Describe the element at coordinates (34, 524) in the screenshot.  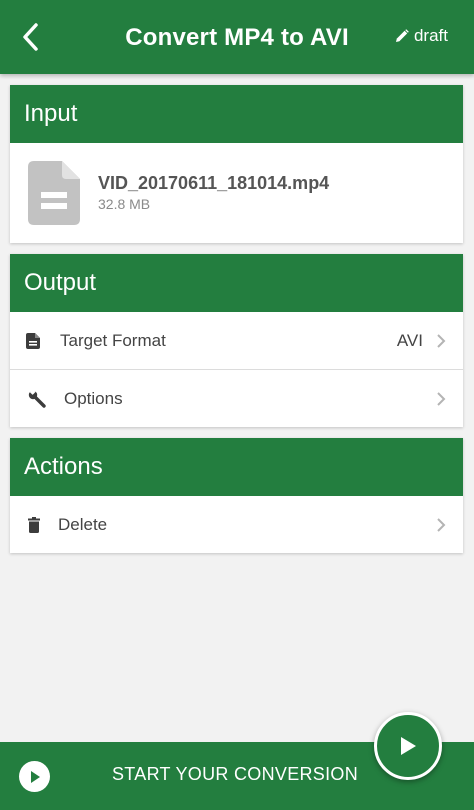
I see `trash-icon` at that location.